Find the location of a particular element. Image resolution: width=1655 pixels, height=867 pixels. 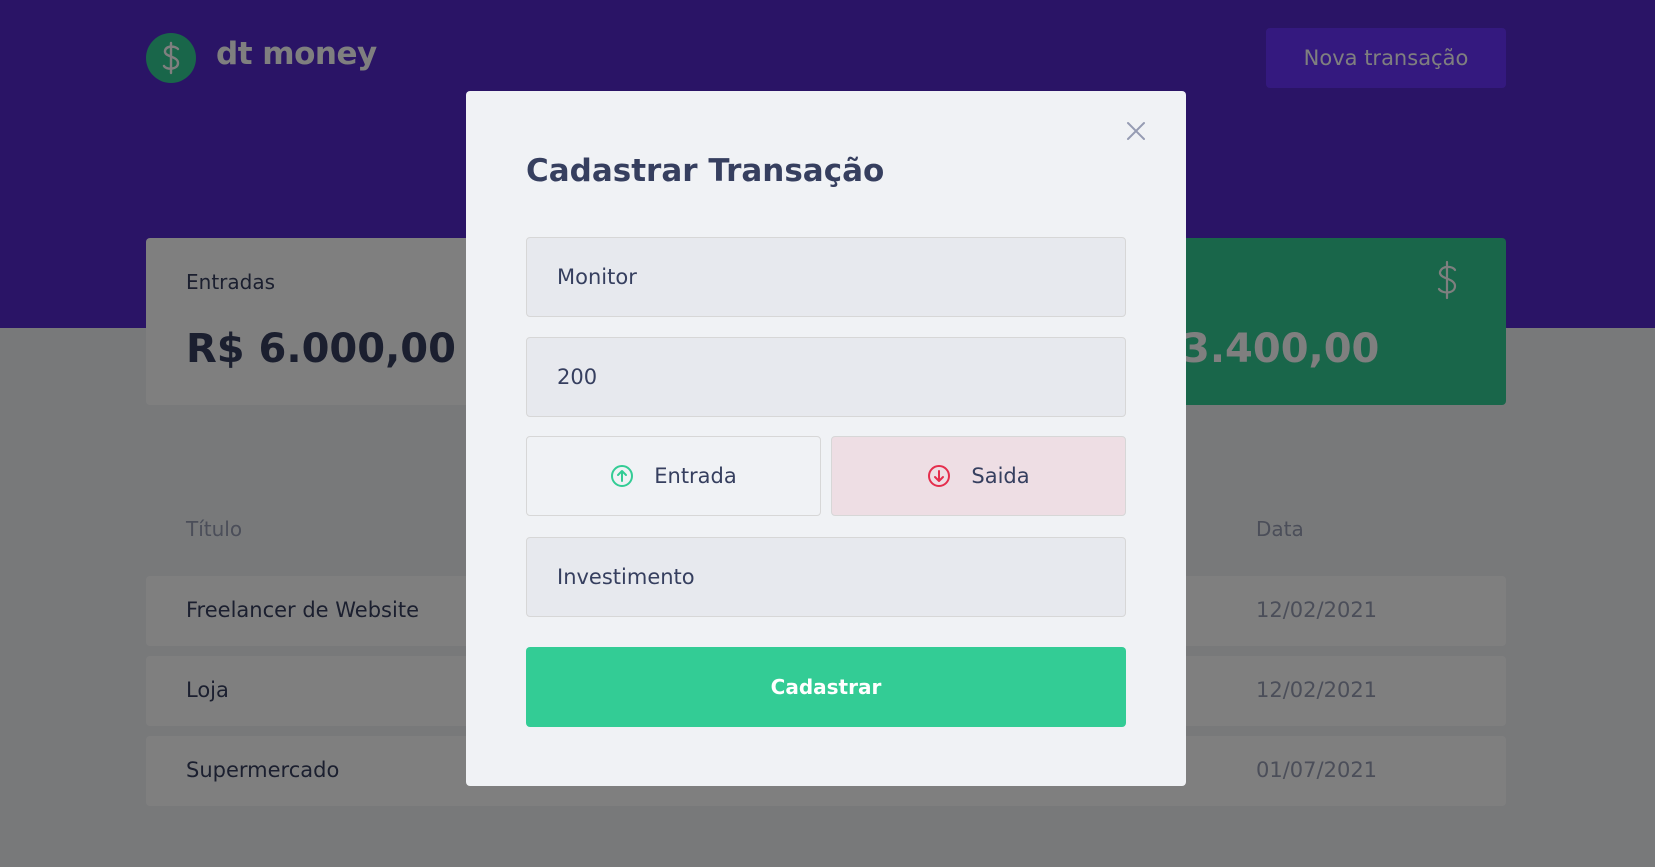

outcome-type-label: Saida is located at coordinates (1000, 476).